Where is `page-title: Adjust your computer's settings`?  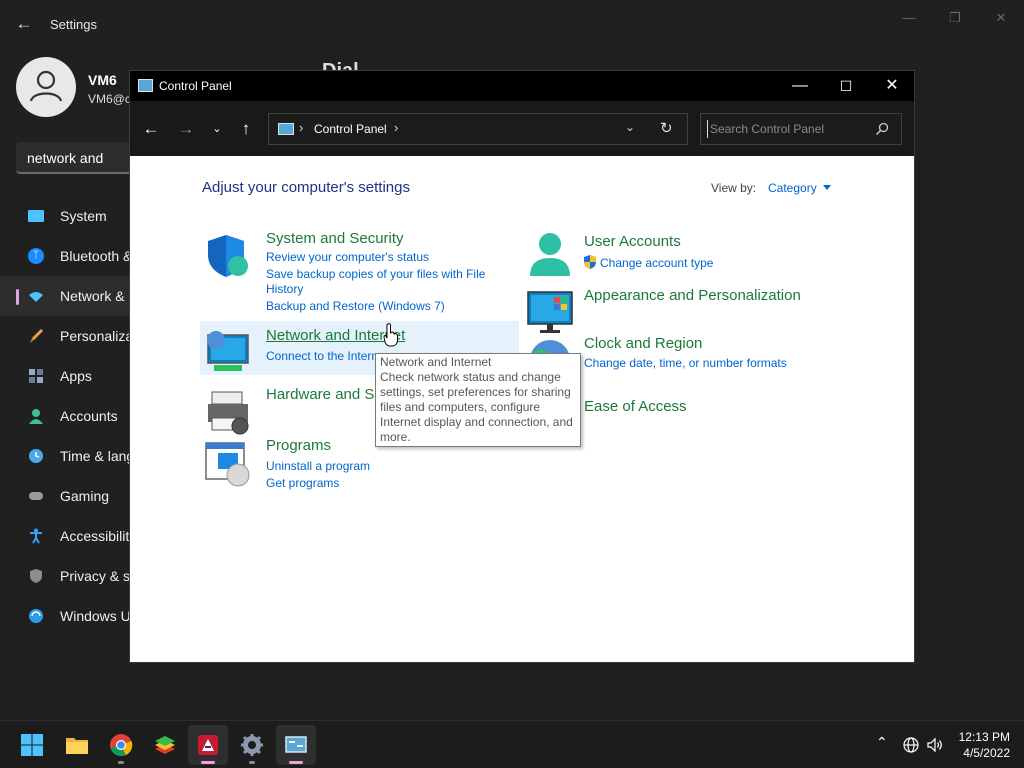 page-title: Adjust your computer's settings is located at coordinates (306, 187).